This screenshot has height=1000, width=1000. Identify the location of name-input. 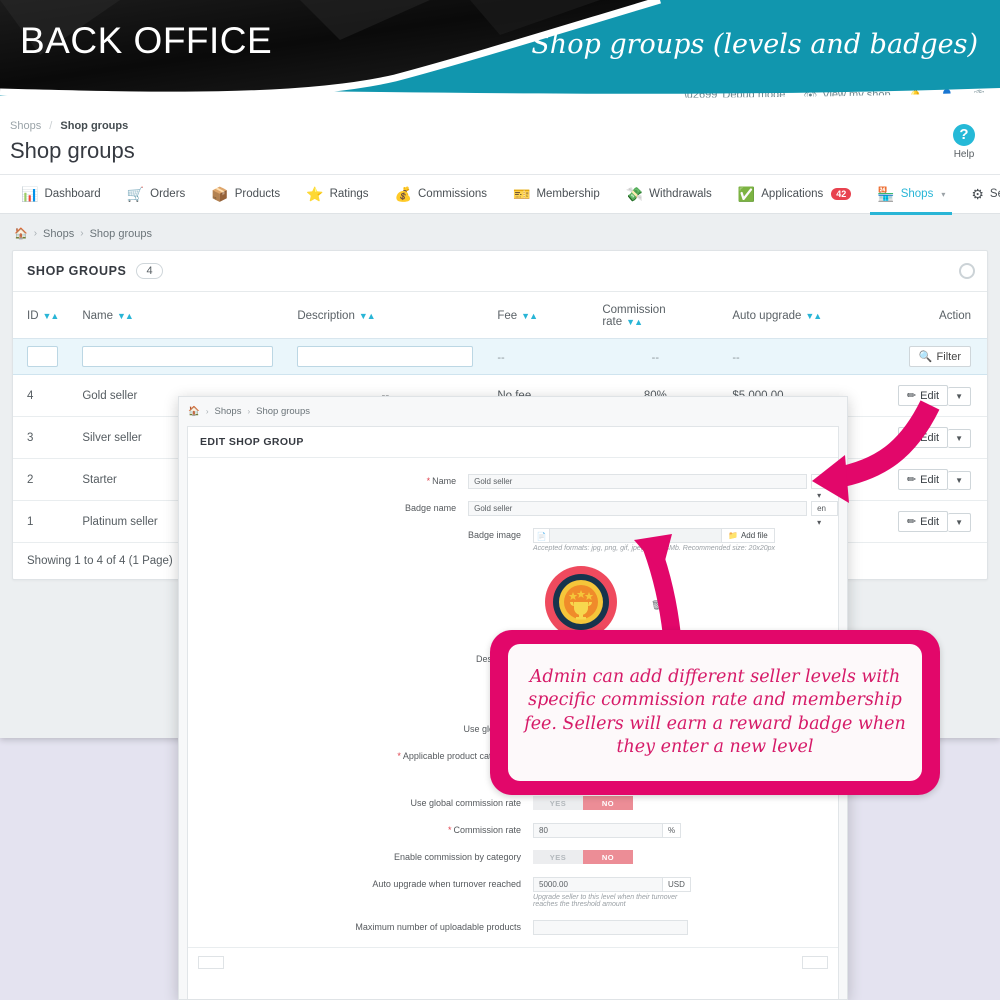
(638, 481).